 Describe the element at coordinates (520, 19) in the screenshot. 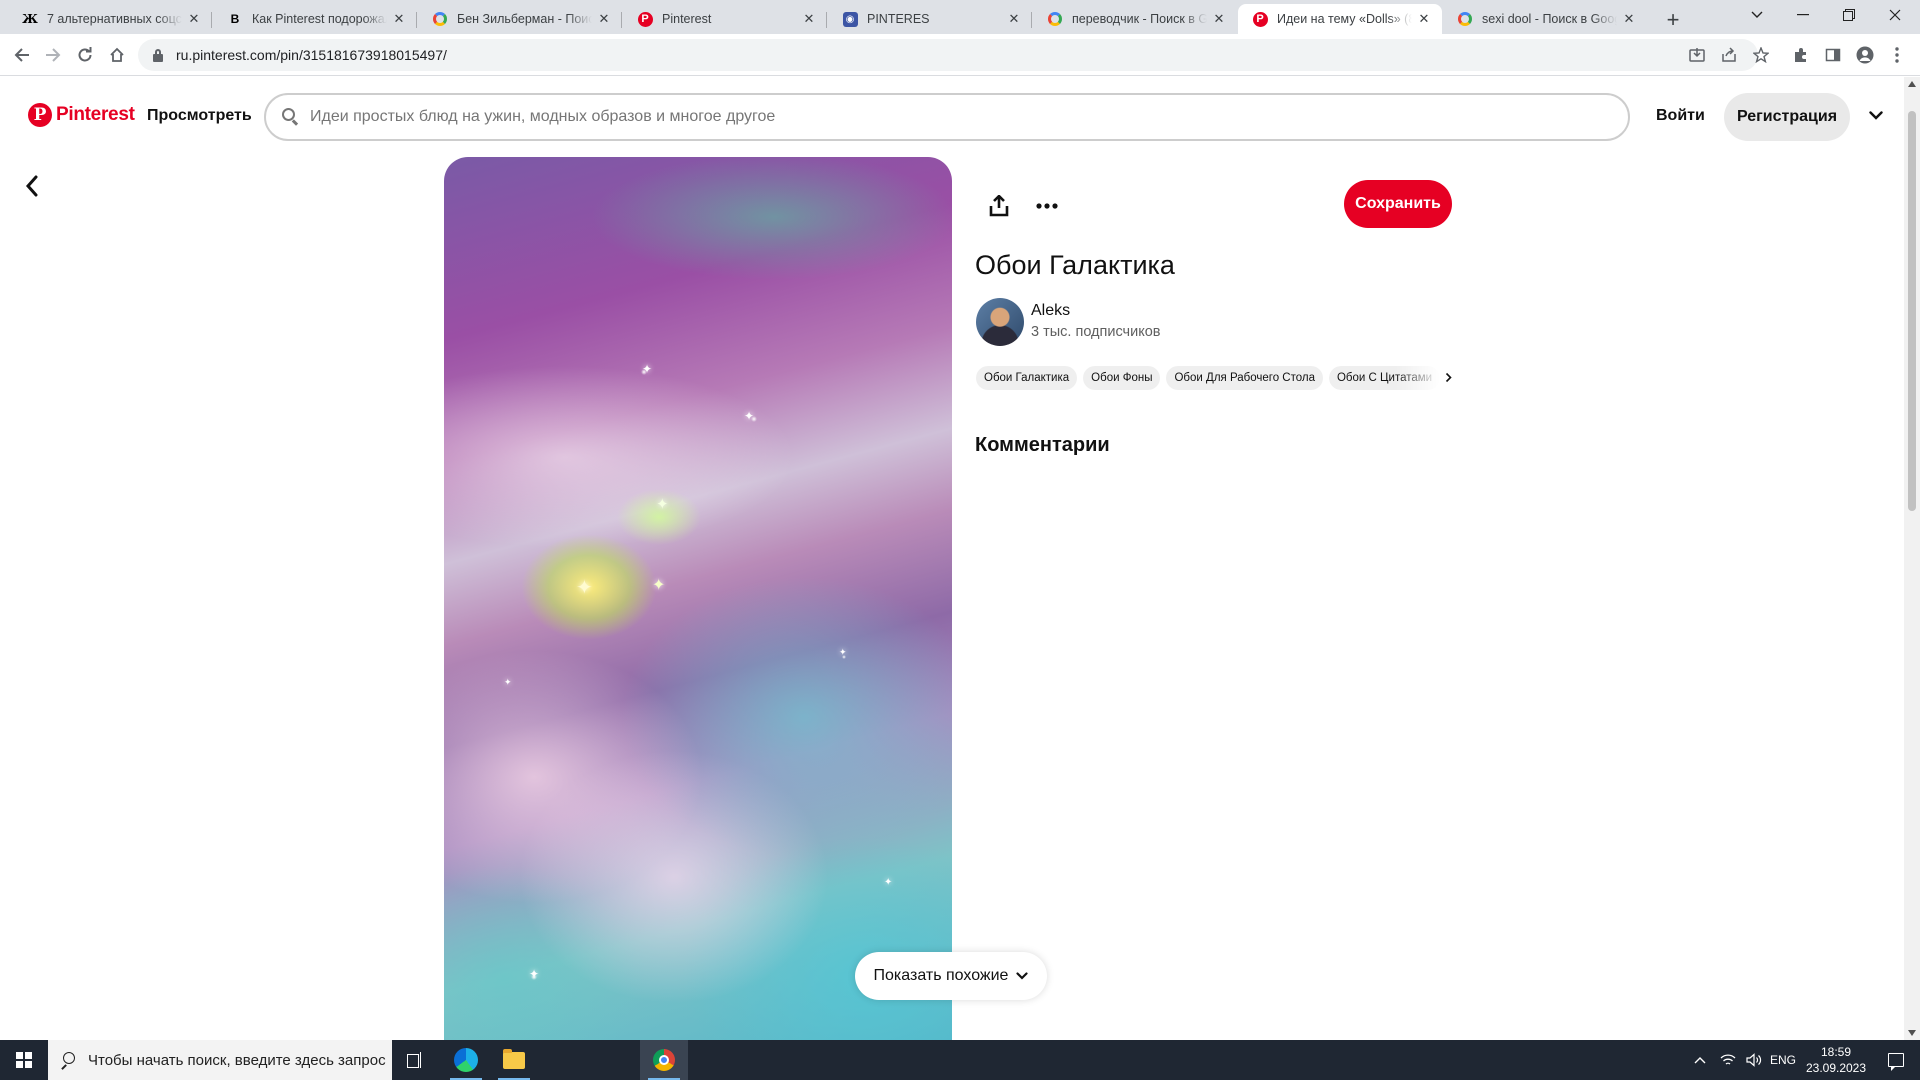

I see `browser-tab: Бен Зильберман - Поиск в Google ✕` at that location.